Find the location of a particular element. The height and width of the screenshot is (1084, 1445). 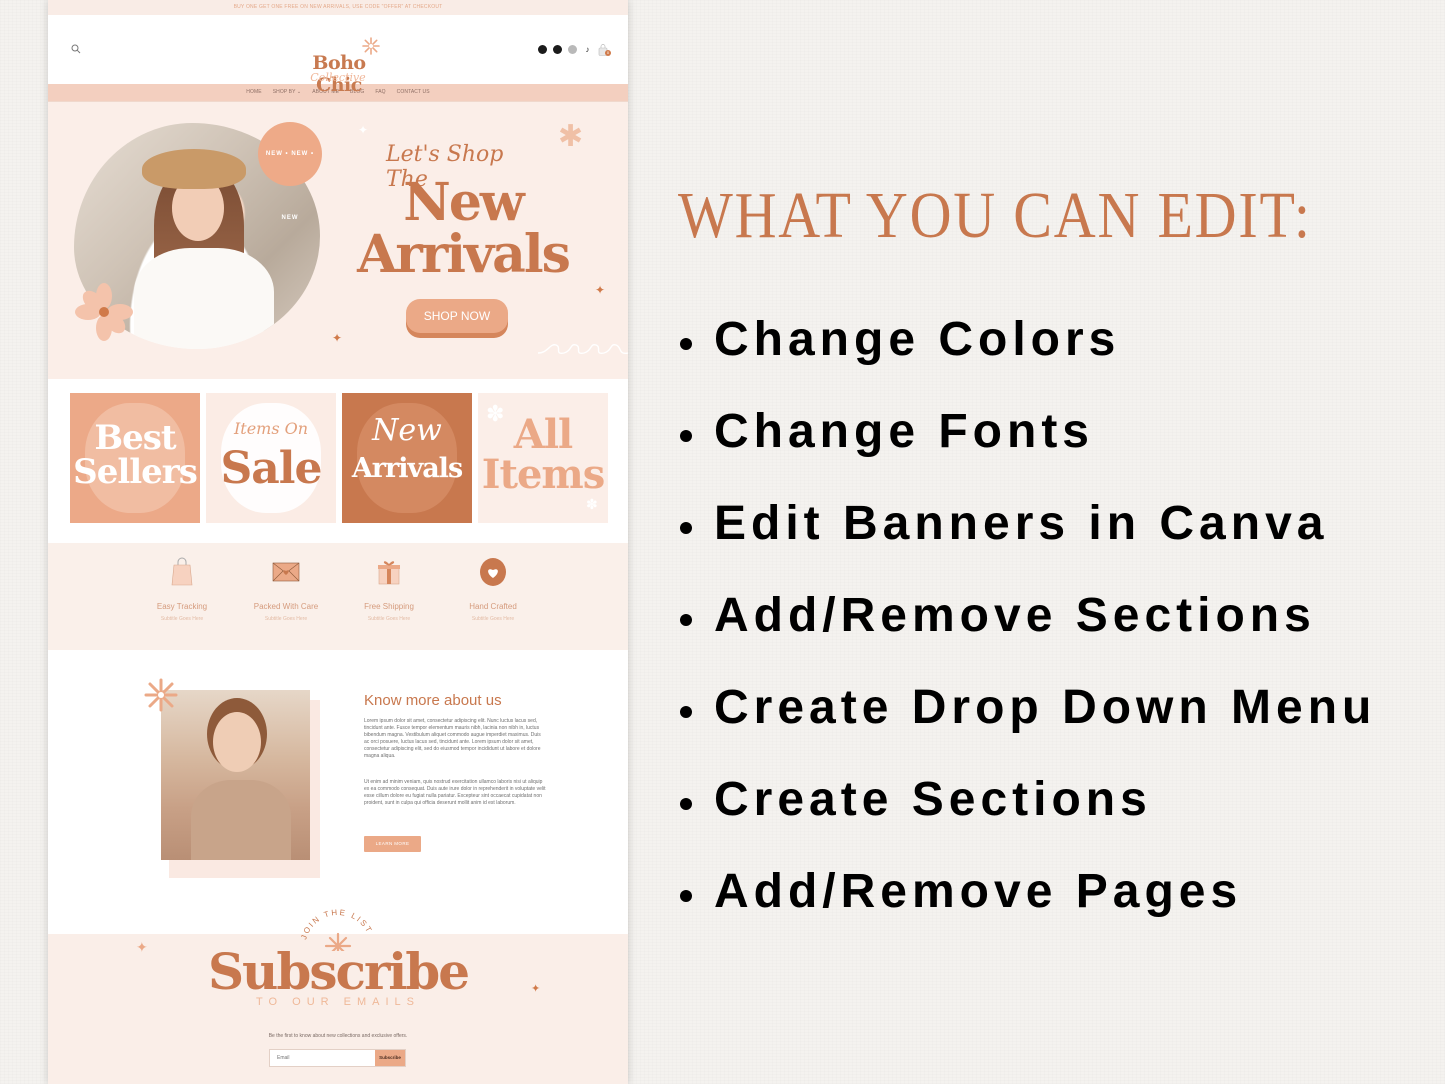

list-item: Create Drop Down Menu is located at coordinates (1027, 726).